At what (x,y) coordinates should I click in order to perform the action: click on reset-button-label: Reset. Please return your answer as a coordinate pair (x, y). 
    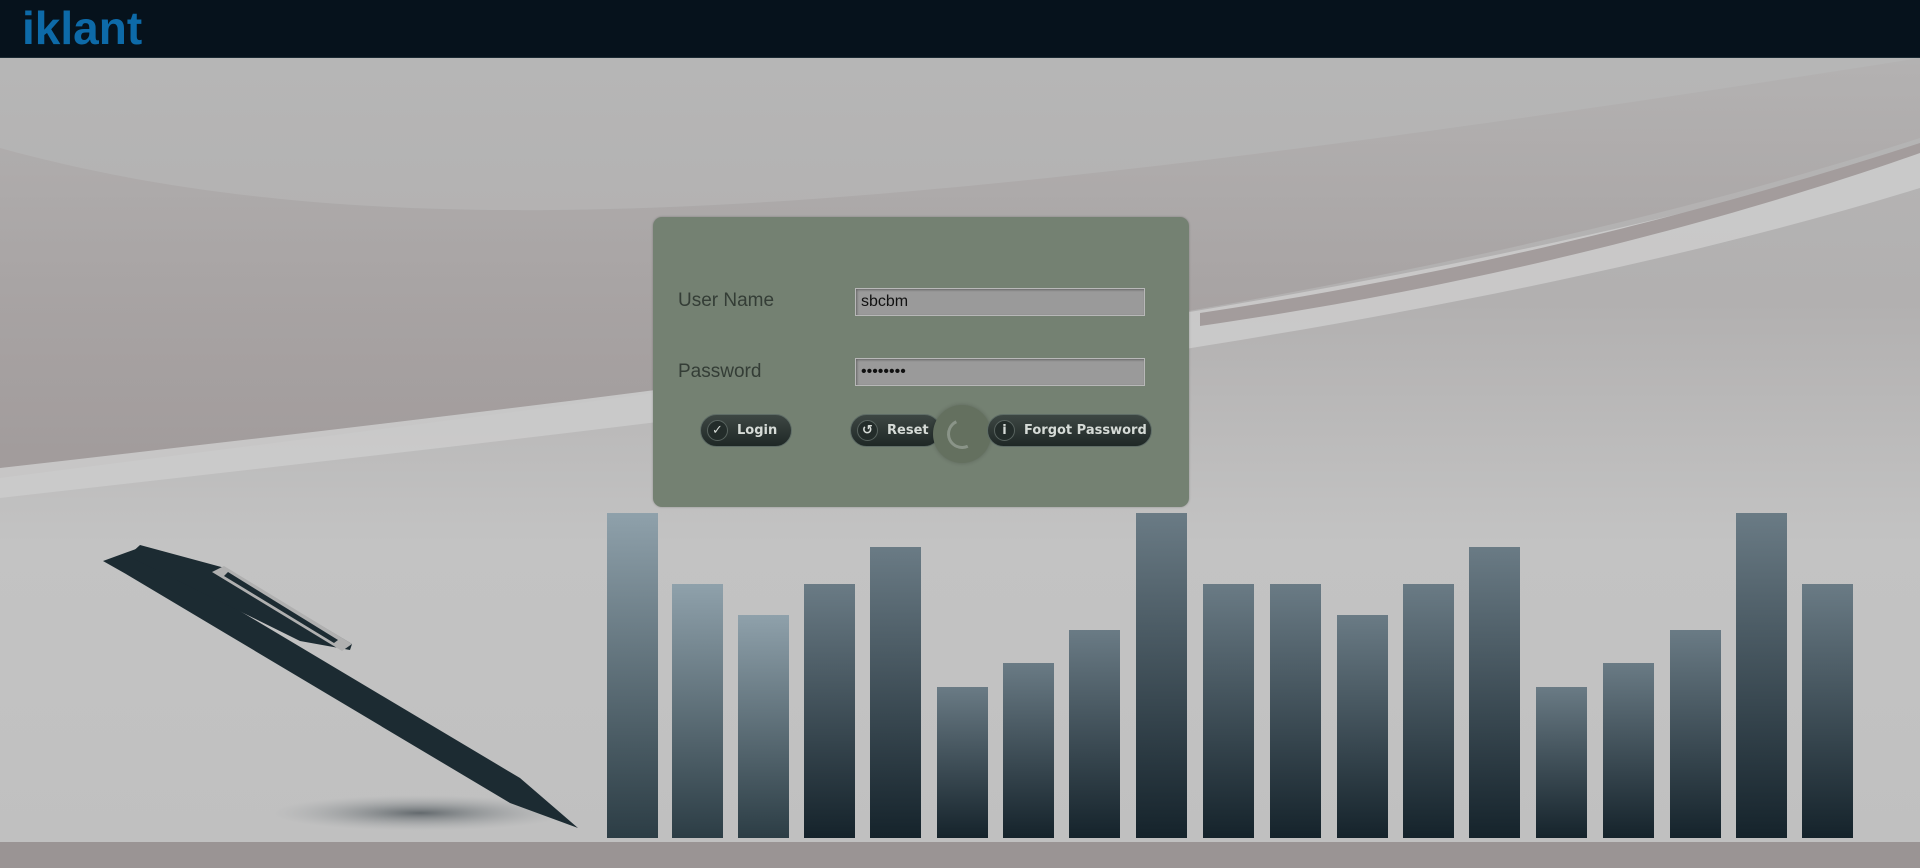
    Looking at the image, I should click on (908, 430).